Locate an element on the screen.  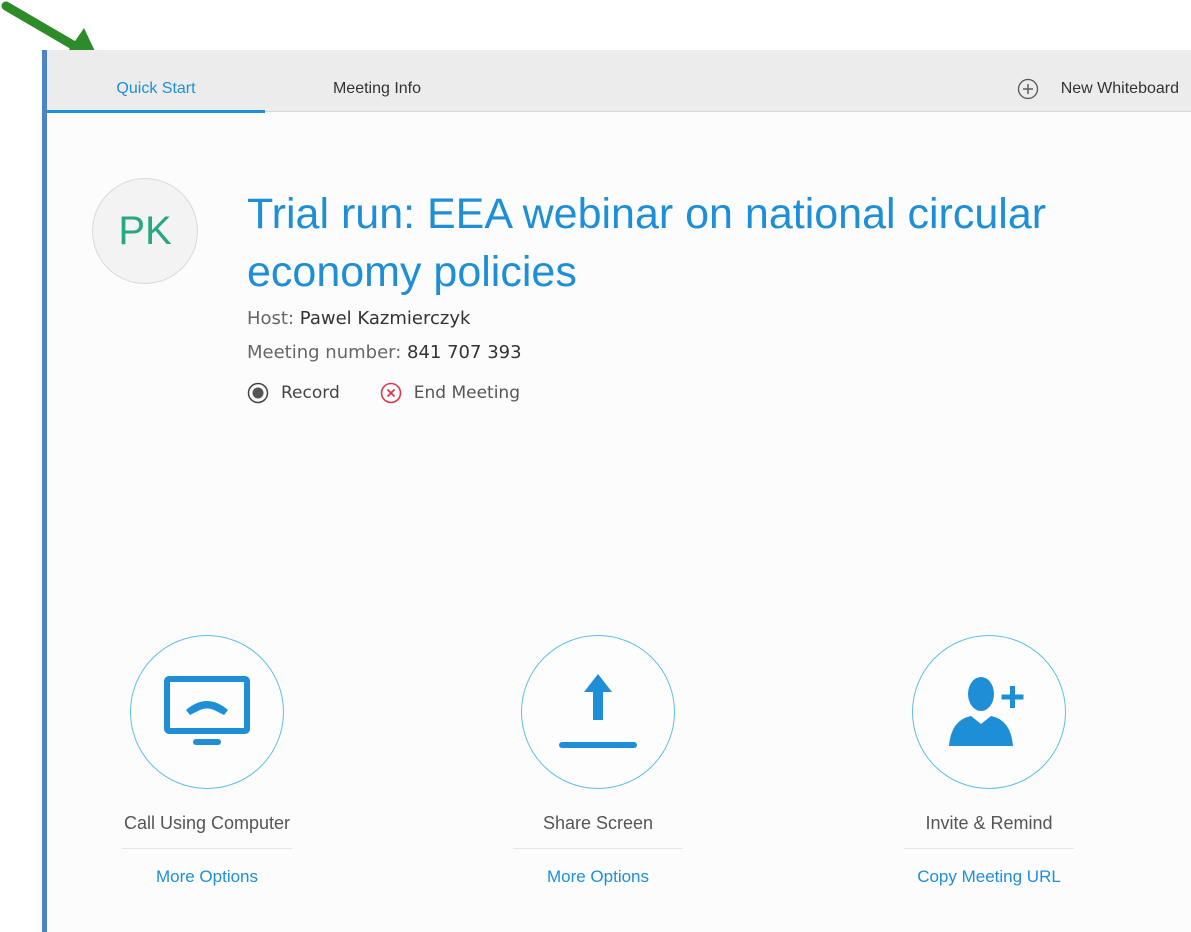
host-line: Host: Pawel Kazmierczyk is located at coordinates (358, 318).